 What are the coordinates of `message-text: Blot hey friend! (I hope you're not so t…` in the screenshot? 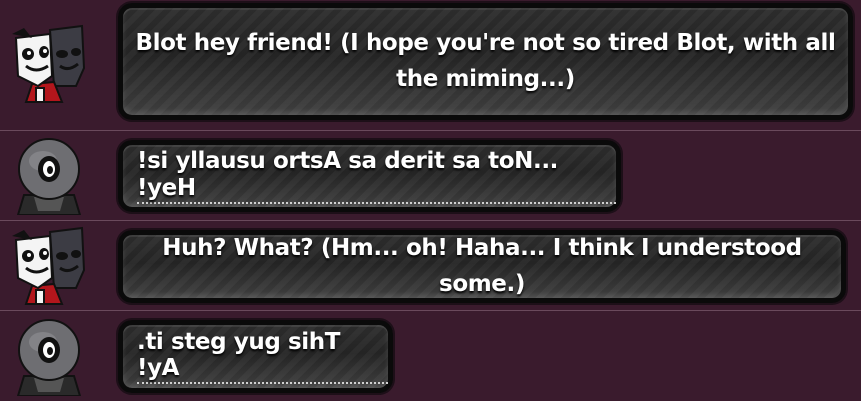 It's located at (485, 60).